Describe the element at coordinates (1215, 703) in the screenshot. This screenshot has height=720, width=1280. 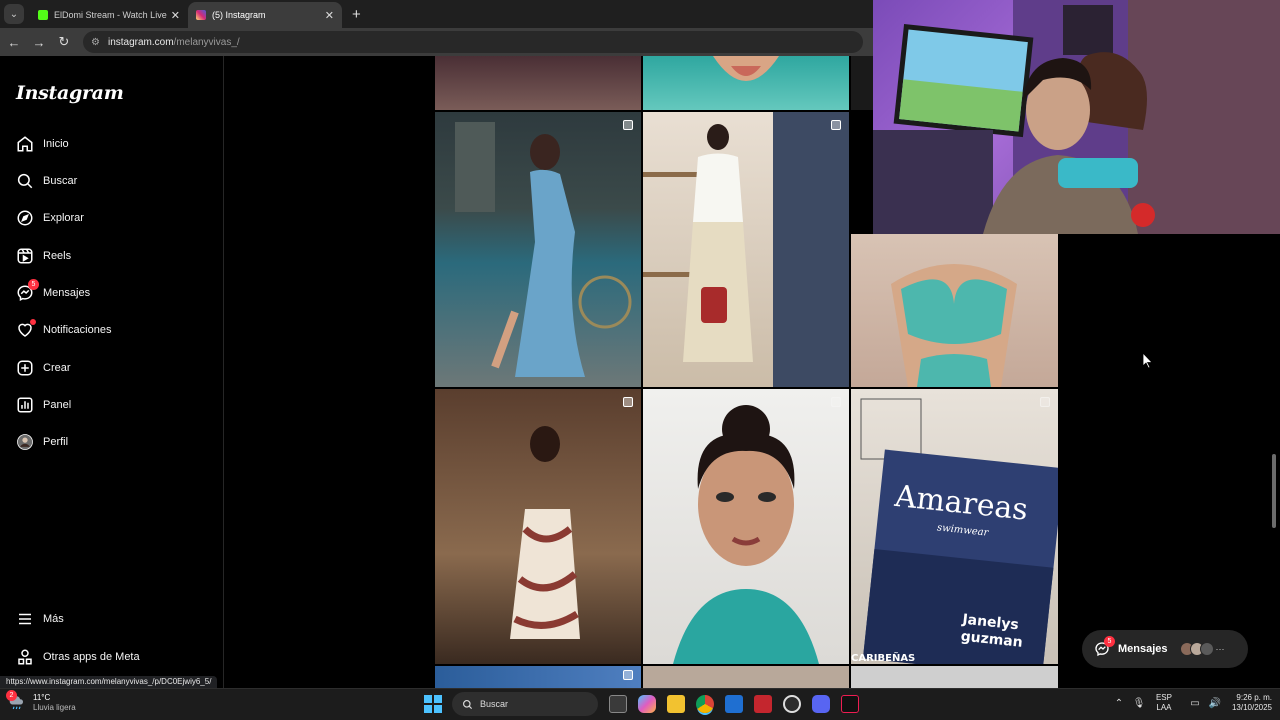
I see `volume-icon: 🔊` at that location.